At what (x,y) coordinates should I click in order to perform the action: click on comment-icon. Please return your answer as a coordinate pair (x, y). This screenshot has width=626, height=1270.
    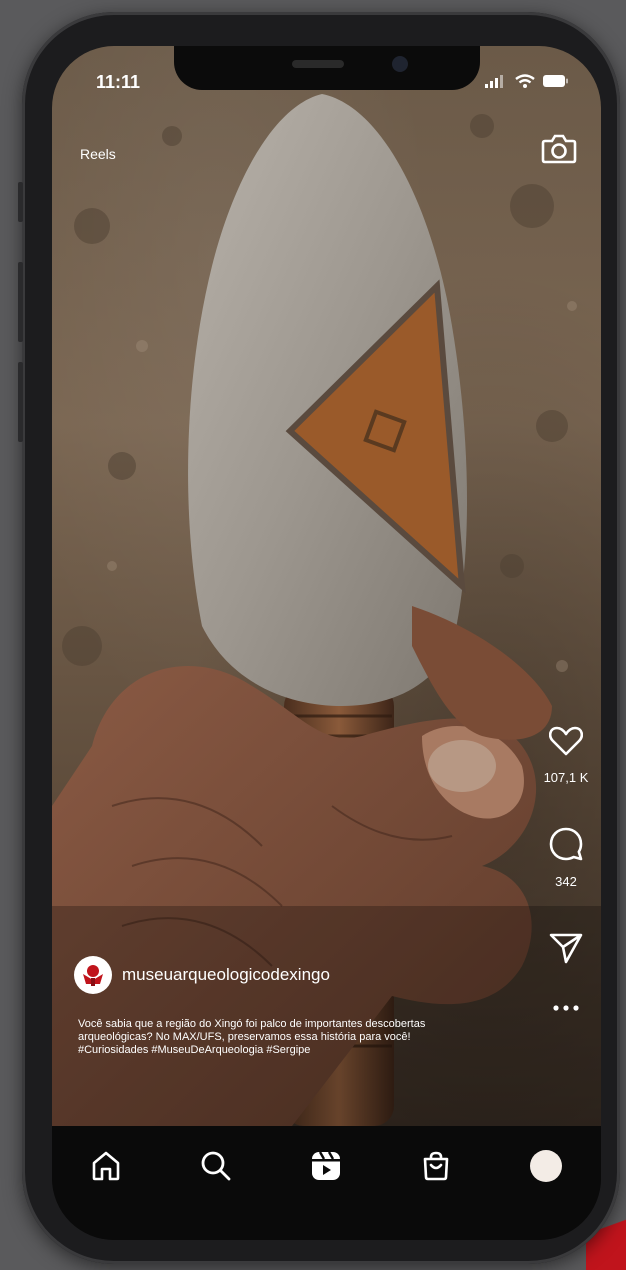
    Looking at the image, I should click on (566, 844).